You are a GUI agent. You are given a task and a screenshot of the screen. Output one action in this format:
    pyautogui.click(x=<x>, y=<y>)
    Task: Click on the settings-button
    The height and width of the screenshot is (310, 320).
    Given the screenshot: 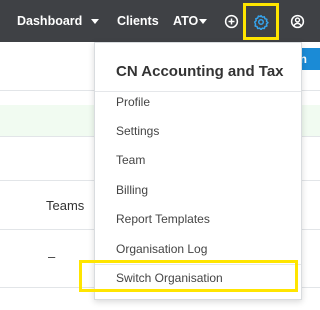 What is the action you would take?
    pyautogui.click(x=261, y=21)
    